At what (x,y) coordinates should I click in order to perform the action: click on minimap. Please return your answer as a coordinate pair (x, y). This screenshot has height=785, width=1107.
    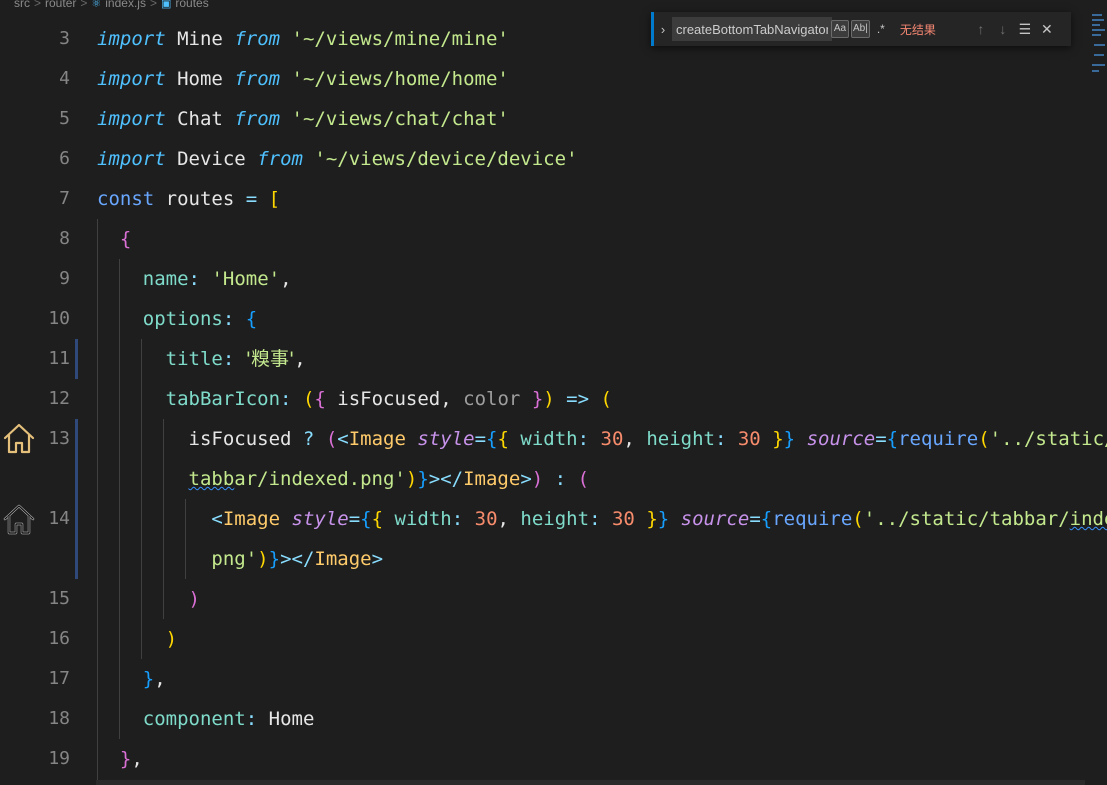
    Looking at the image, I should click on (1098, 45).